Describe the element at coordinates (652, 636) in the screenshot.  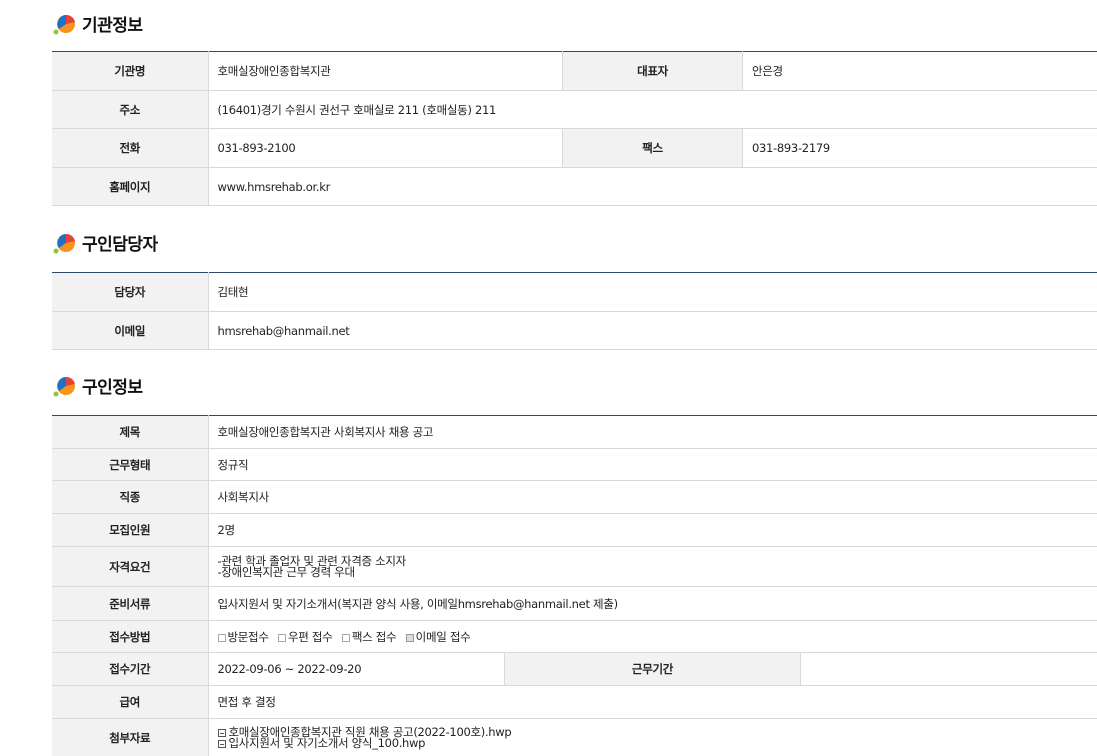
I see `job-method-value: 방문접수 우편 접수 팩스 접수 이메일 접수` at that location.